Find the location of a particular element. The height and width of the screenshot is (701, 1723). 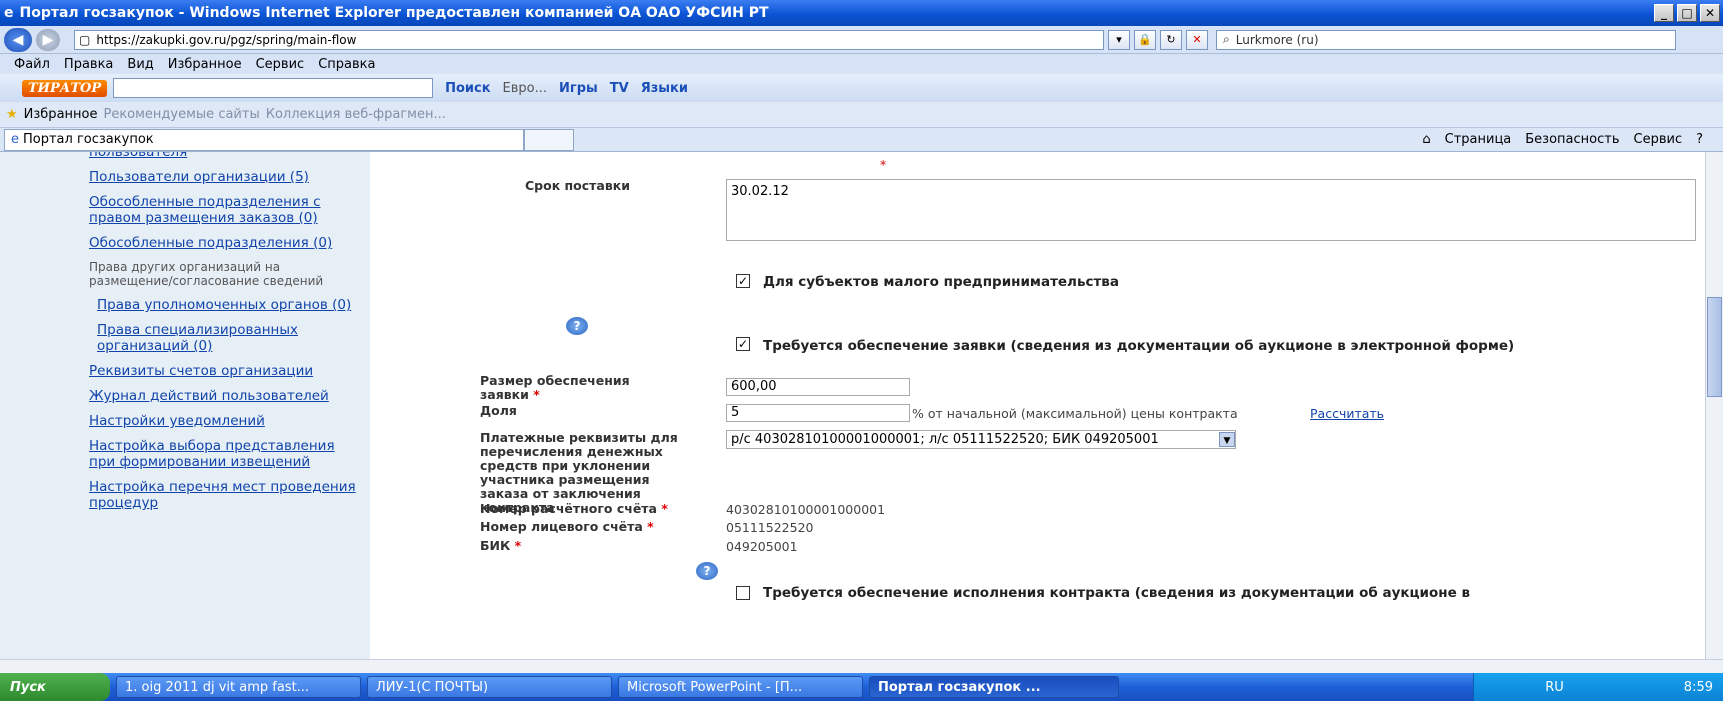

amount-label: Размер обеспечения заявки * is located at coordinates (575, 388).